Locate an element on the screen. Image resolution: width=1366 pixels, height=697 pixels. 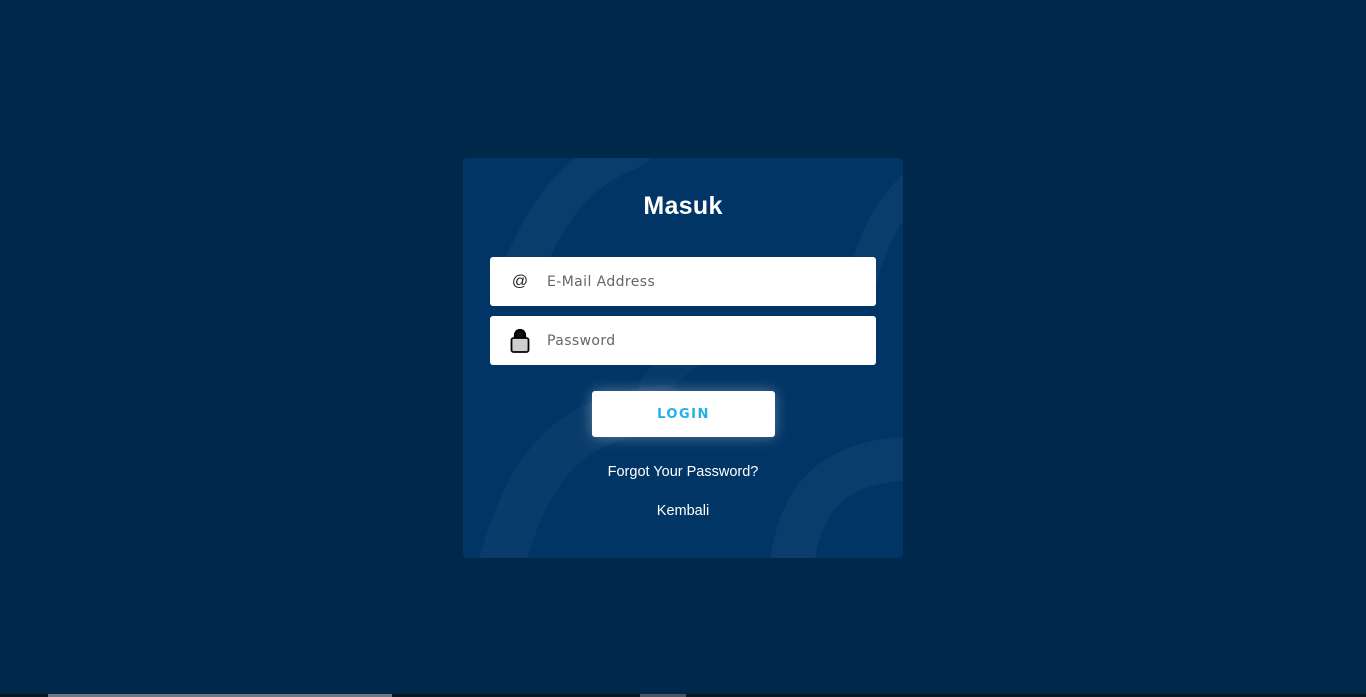
password-field-container is located at coordinates (683, 340).